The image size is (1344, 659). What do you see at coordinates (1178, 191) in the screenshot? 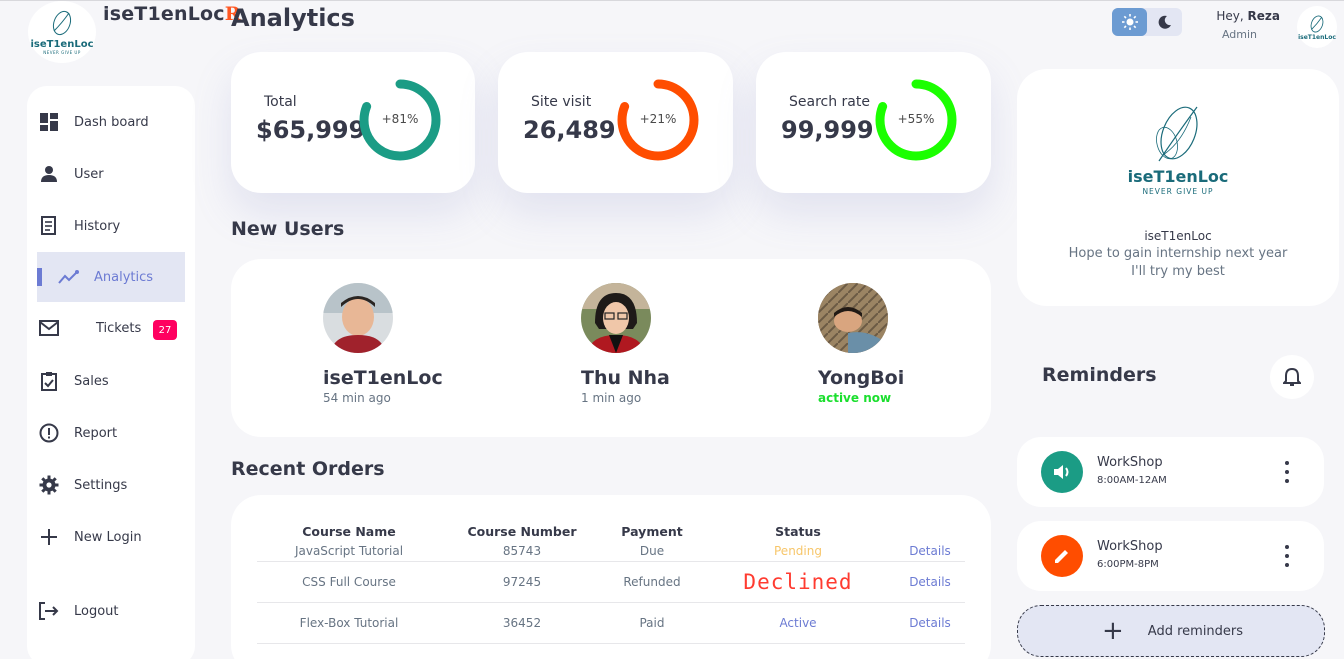
I see `about-logo-tagline: NEVER GIVE UP` at bounding box center [1178, 191].